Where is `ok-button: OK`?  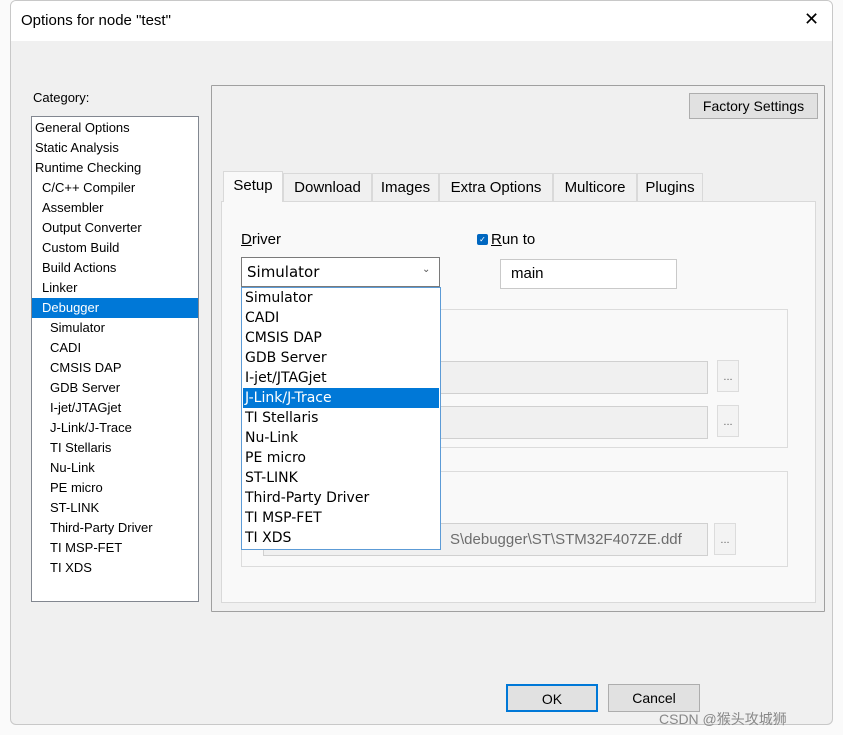 ok-button: OK is located at coordinates (552, 698).